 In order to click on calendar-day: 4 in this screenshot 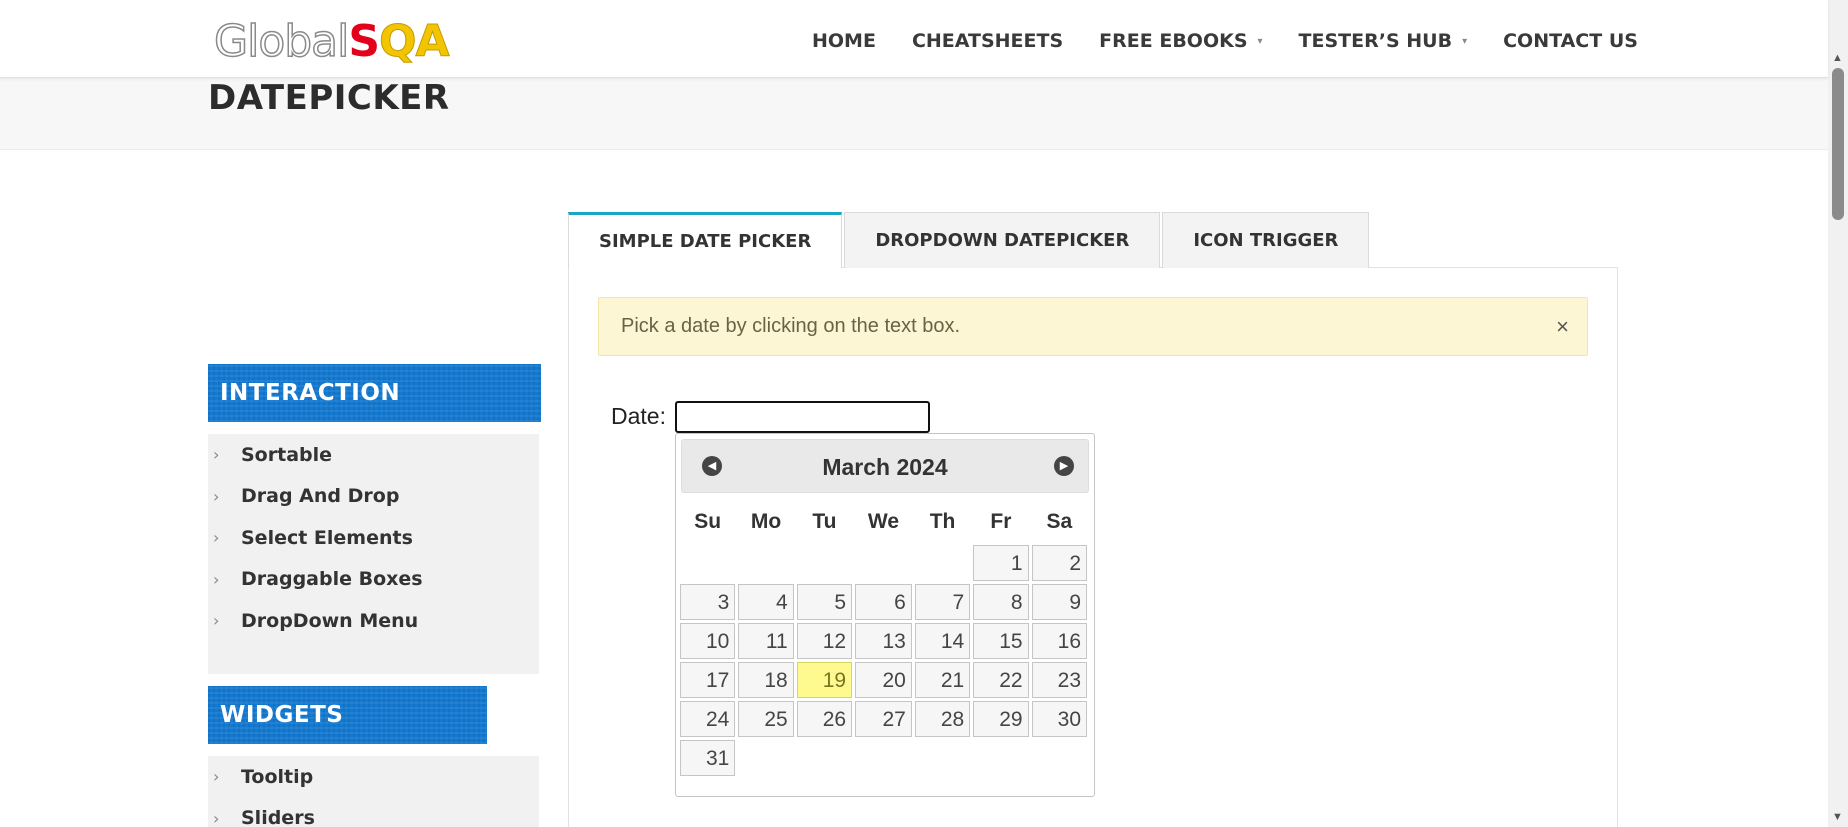, I will do `click(766, 602)`.